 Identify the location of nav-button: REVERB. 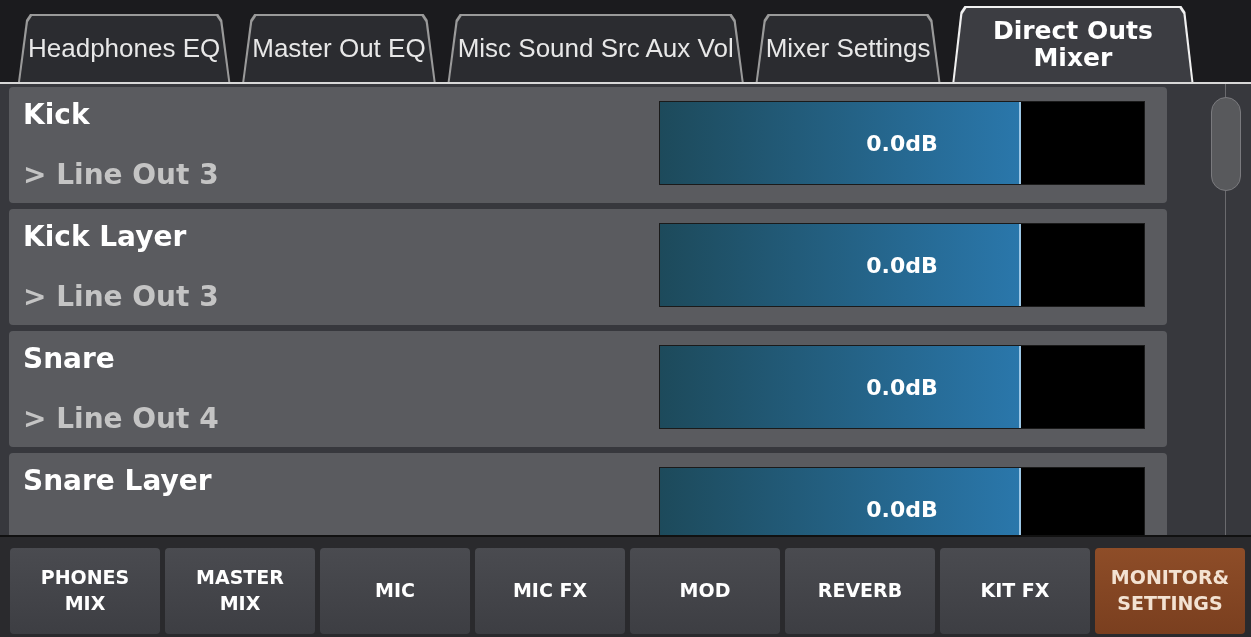
(860, 591).